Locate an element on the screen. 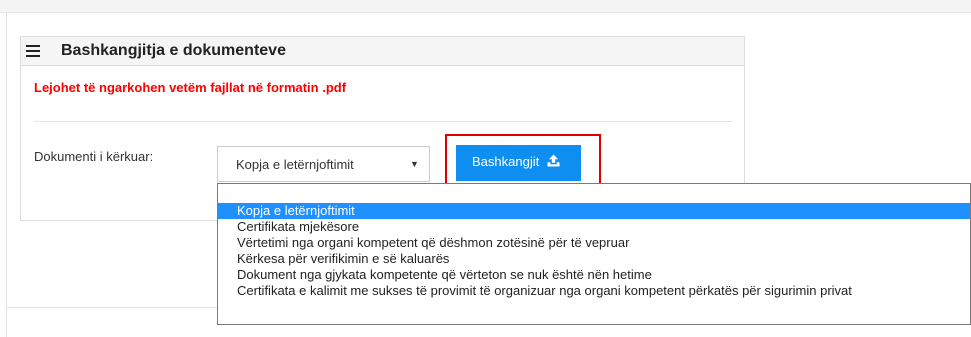  upload-icon is located at coordinates (553, 160).